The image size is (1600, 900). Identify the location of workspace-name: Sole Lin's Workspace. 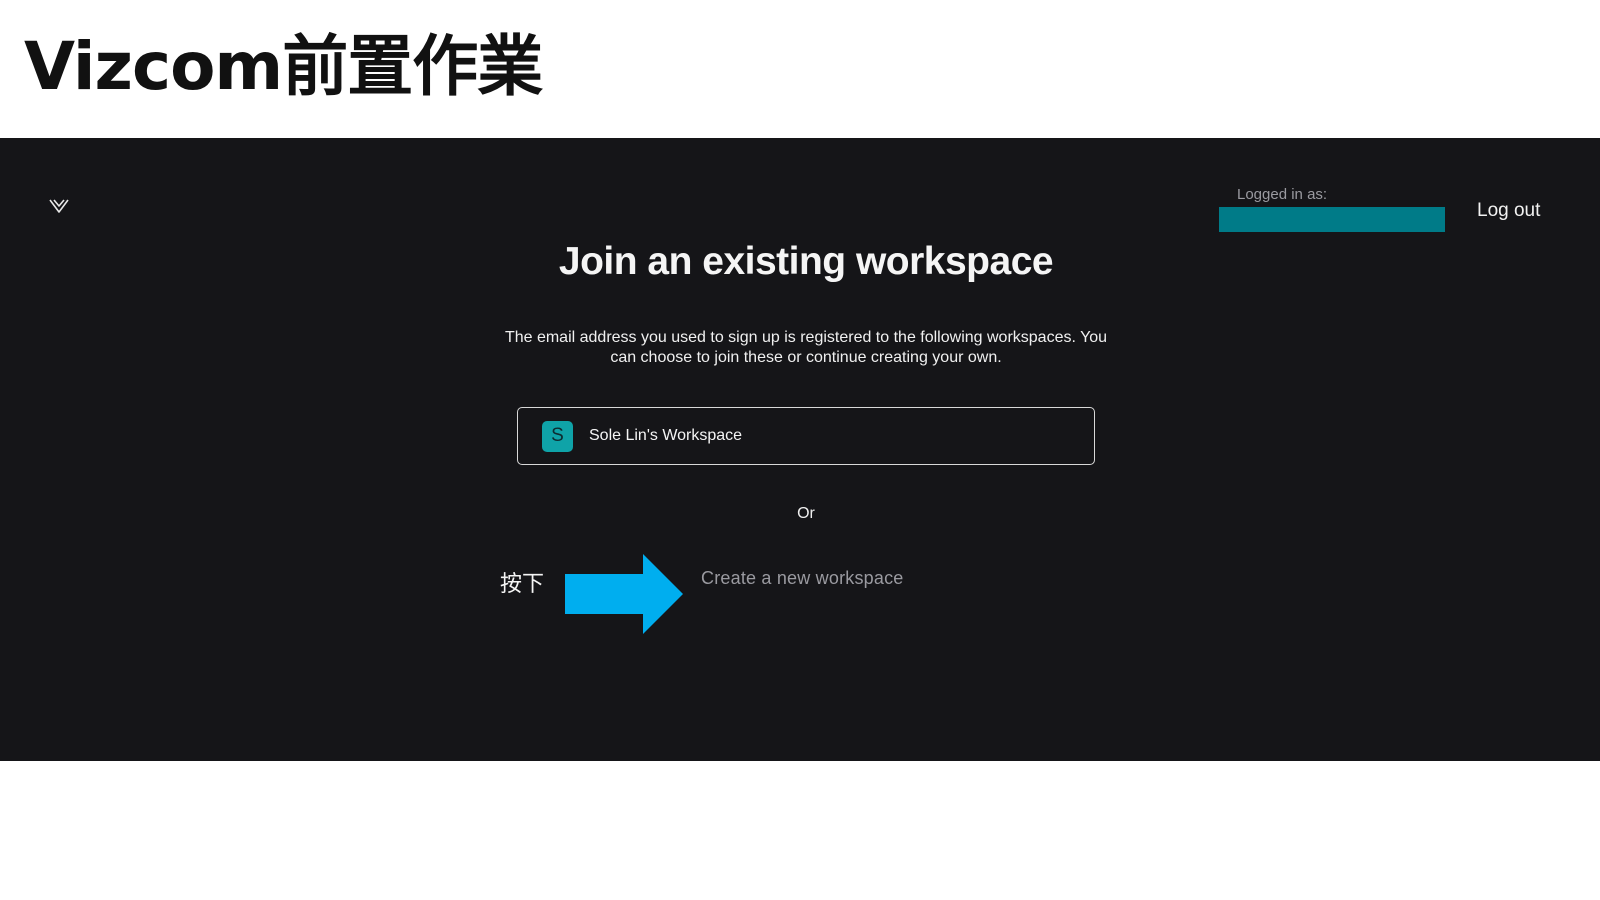
(666, 435).